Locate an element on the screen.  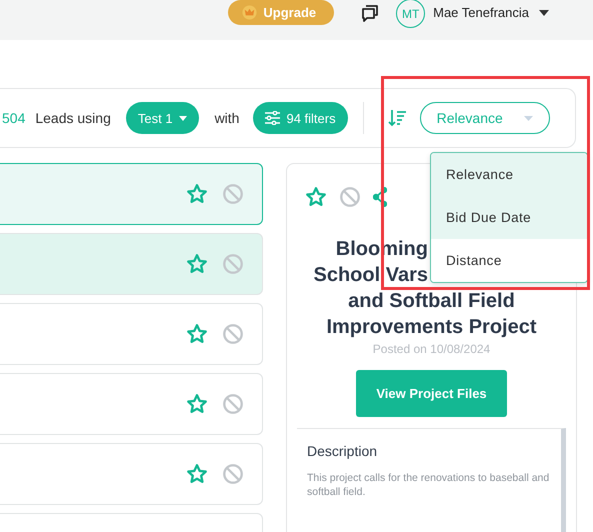
sort-icon is located at coordinates (397, 118).